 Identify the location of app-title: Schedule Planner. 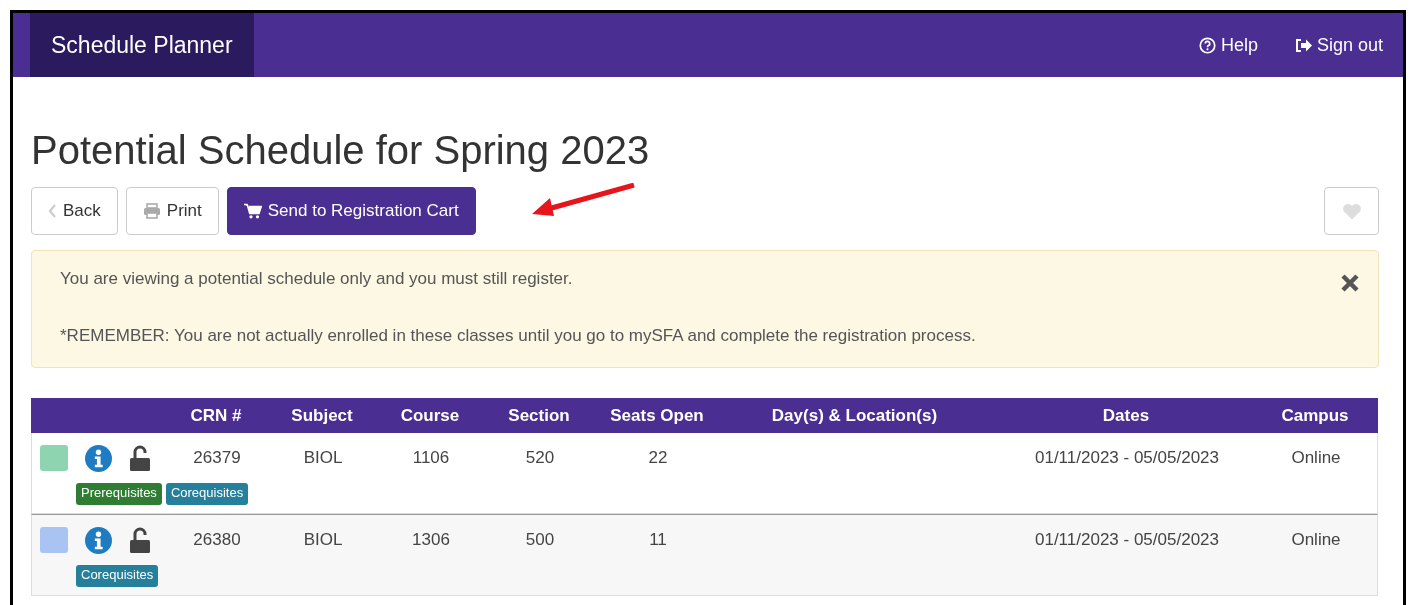
(142, 45).